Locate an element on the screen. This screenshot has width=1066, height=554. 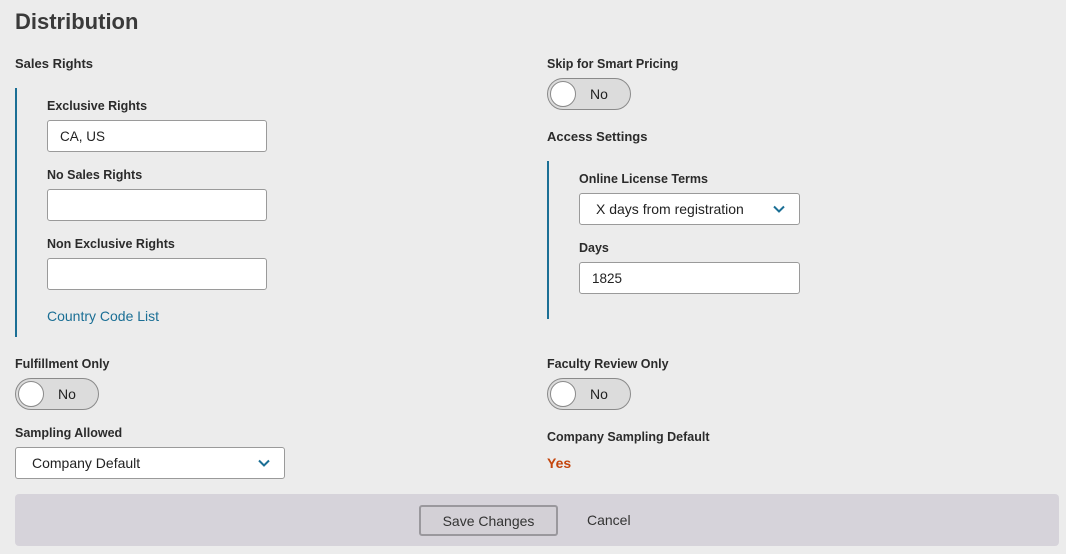
country-code-list-link: Country Code List is located at coordinates (103, 316).